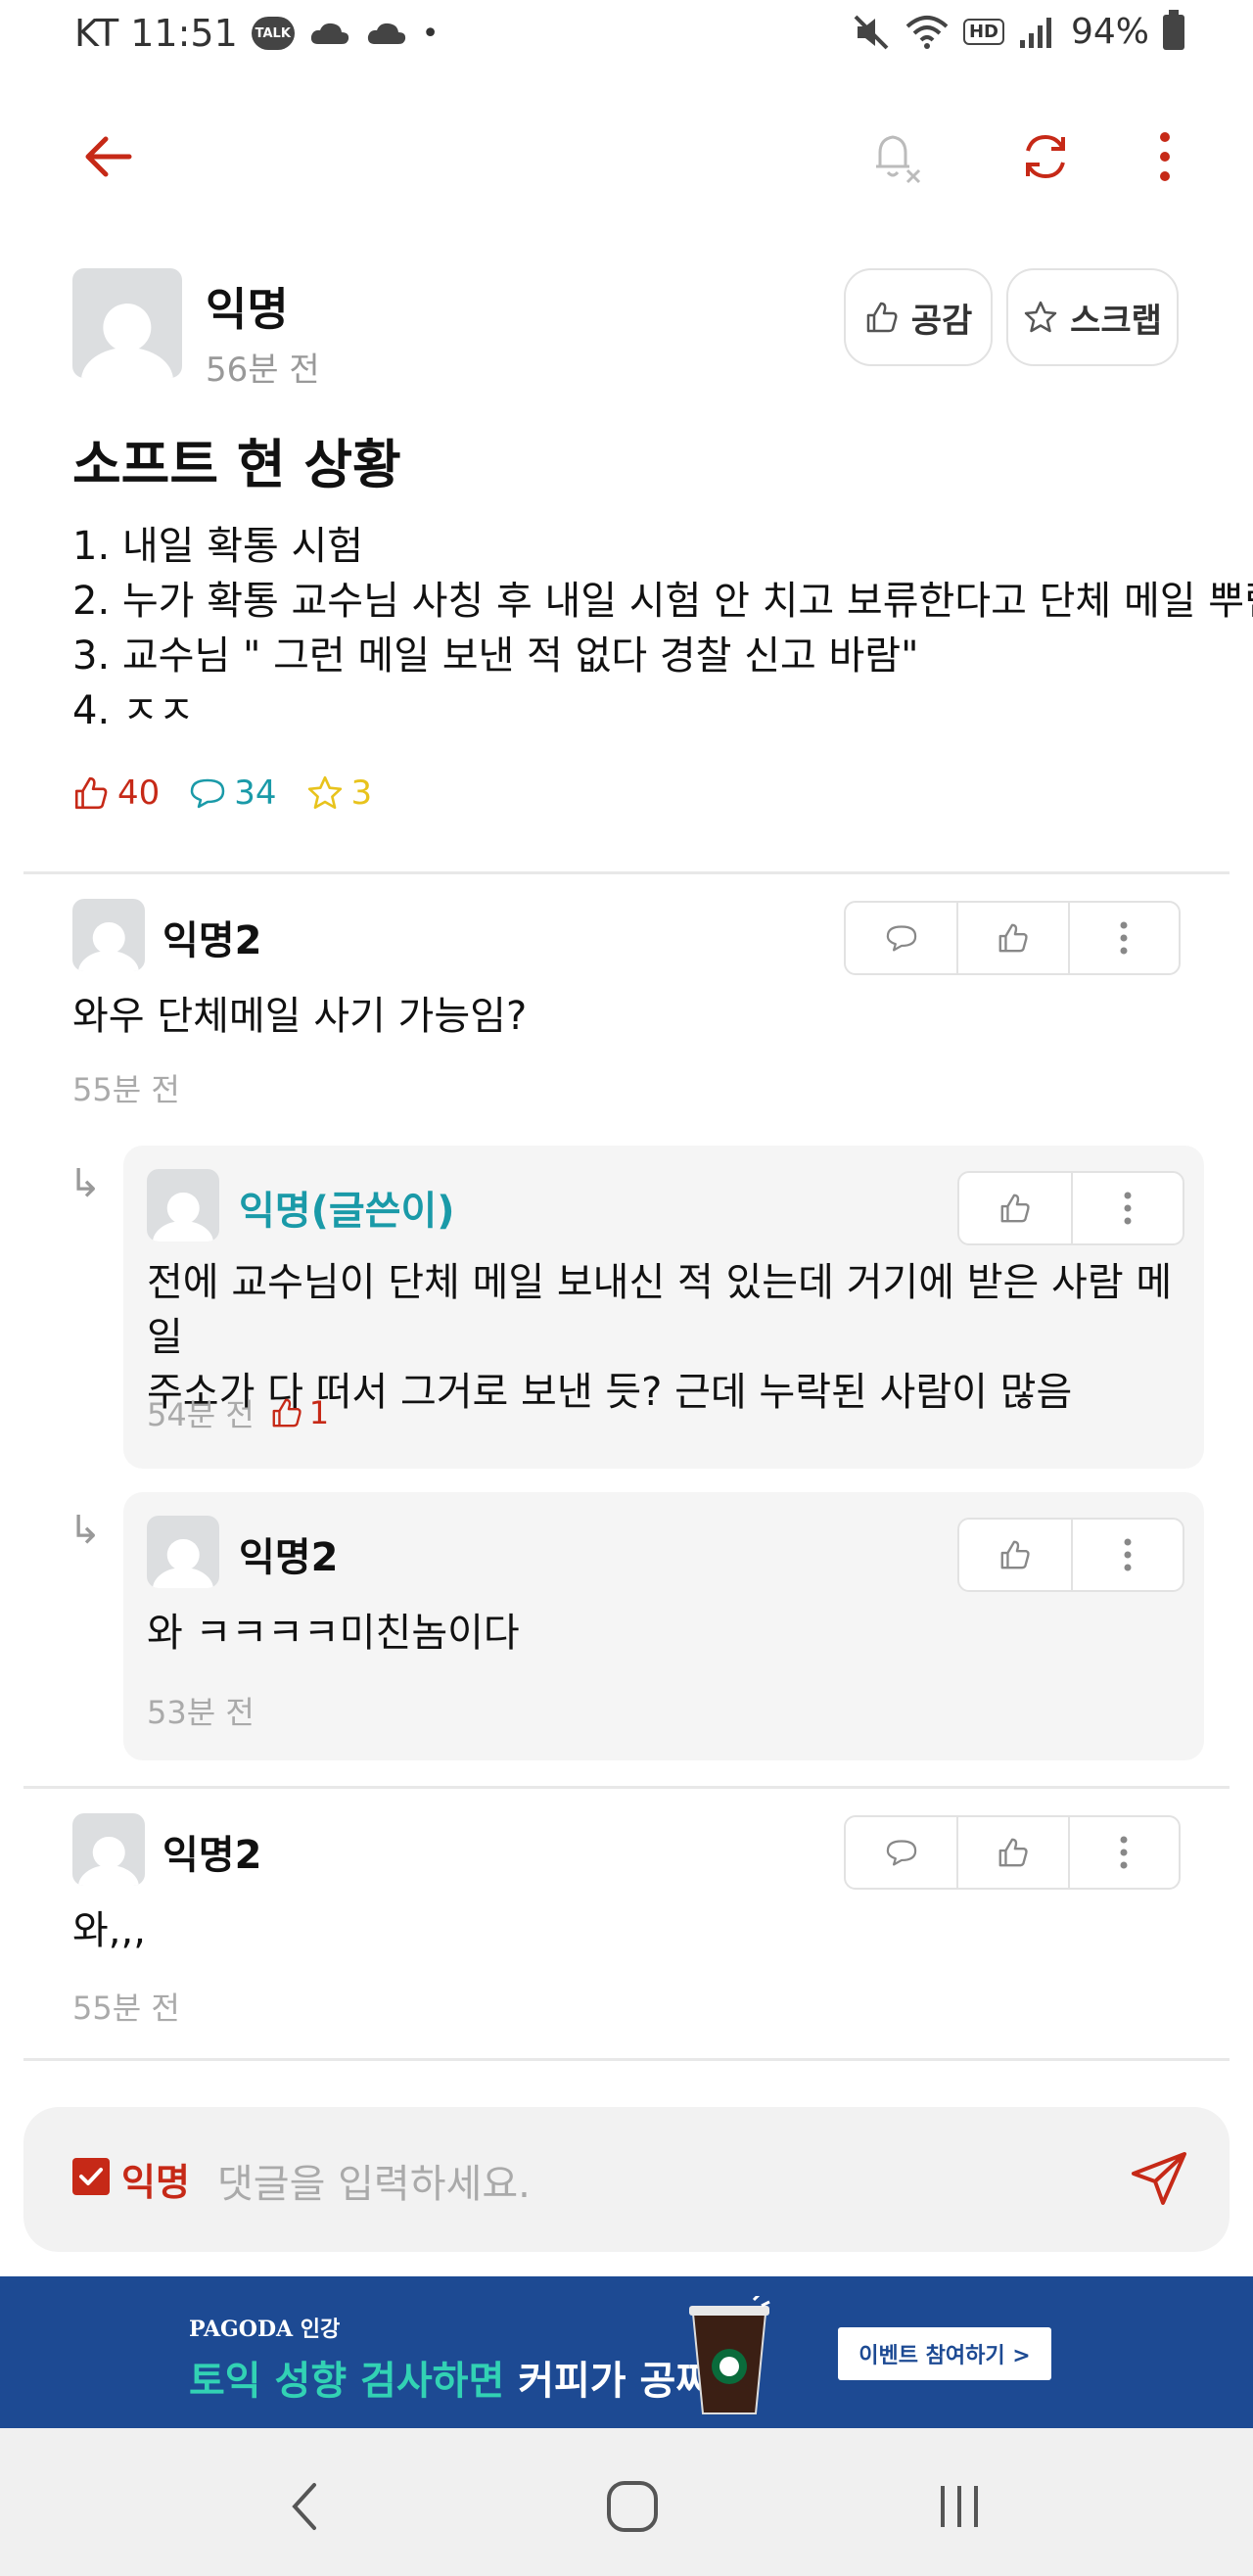 The width and height of the screenshot is (1253, 2576). I want to click on kakaotalk-icon: TALK, so click(273, 33).